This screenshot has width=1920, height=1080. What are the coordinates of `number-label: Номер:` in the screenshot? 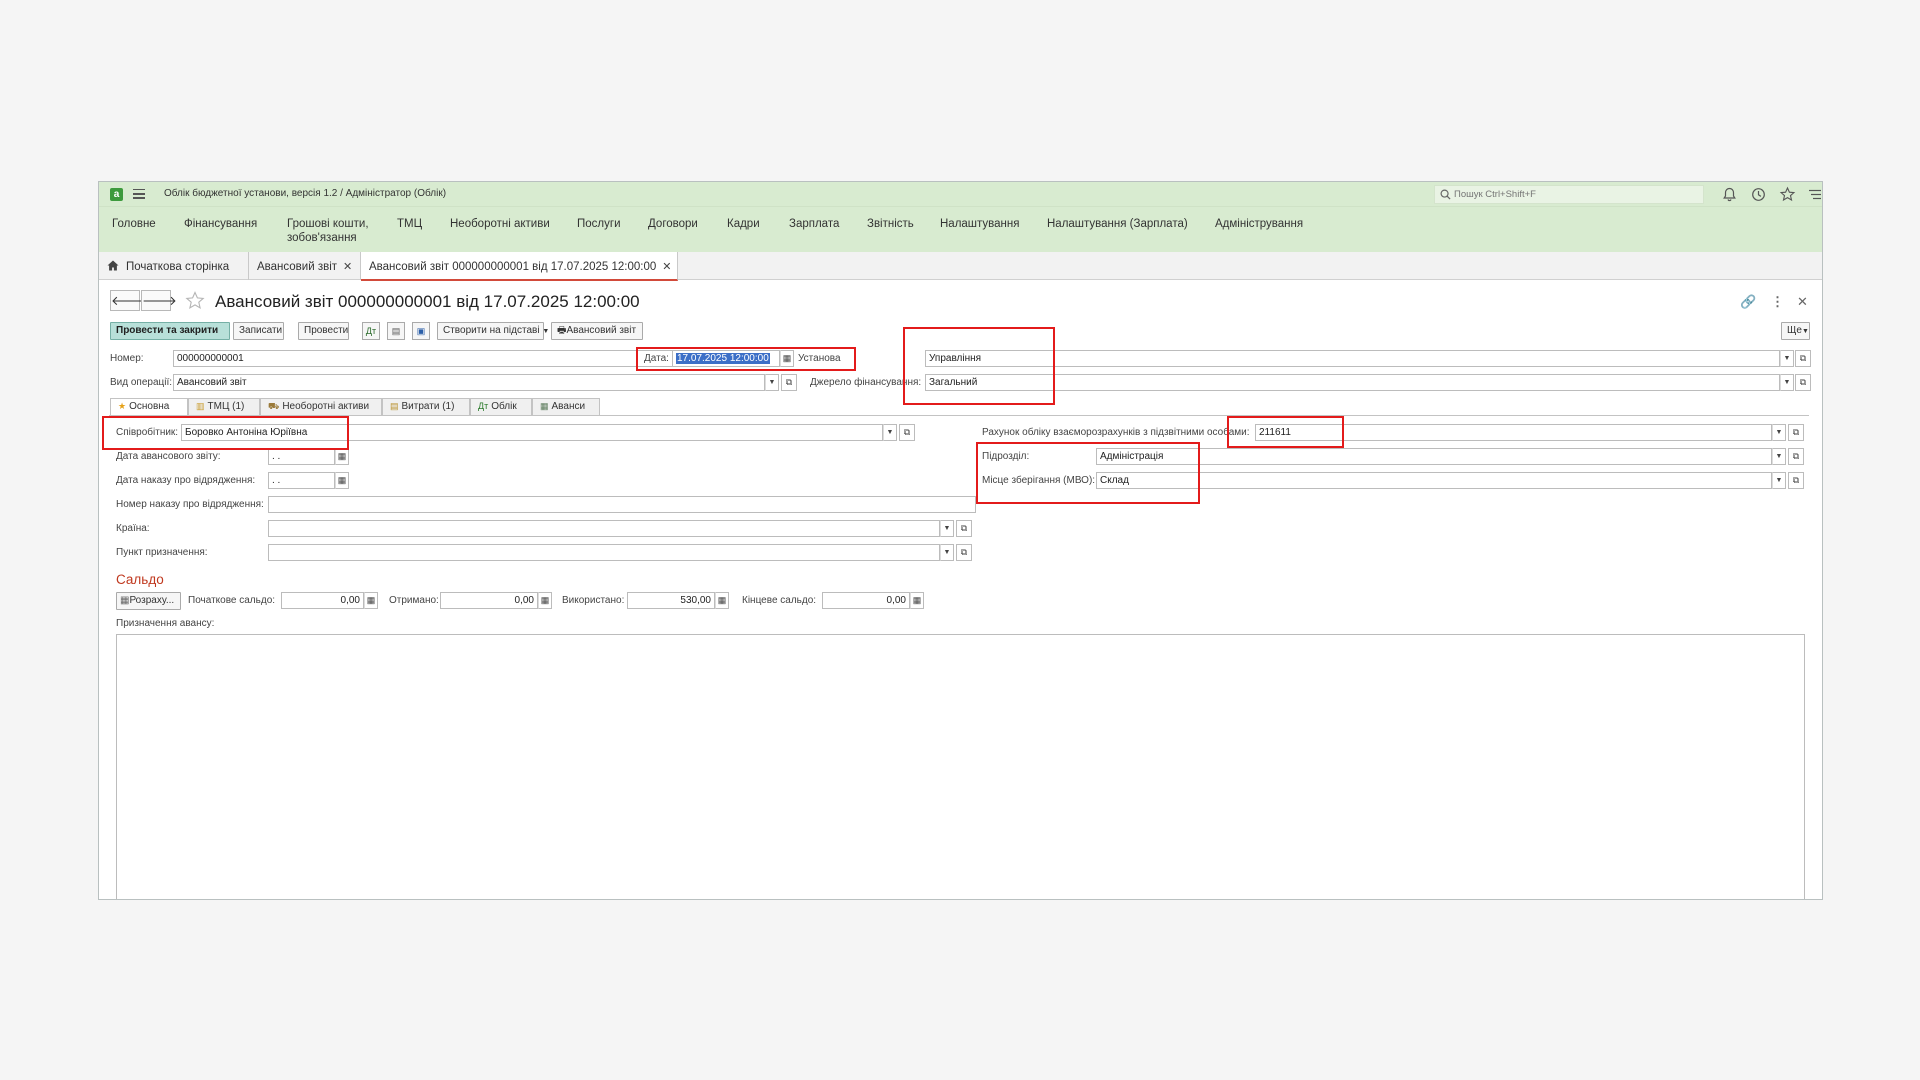 It's located at (127, 358).